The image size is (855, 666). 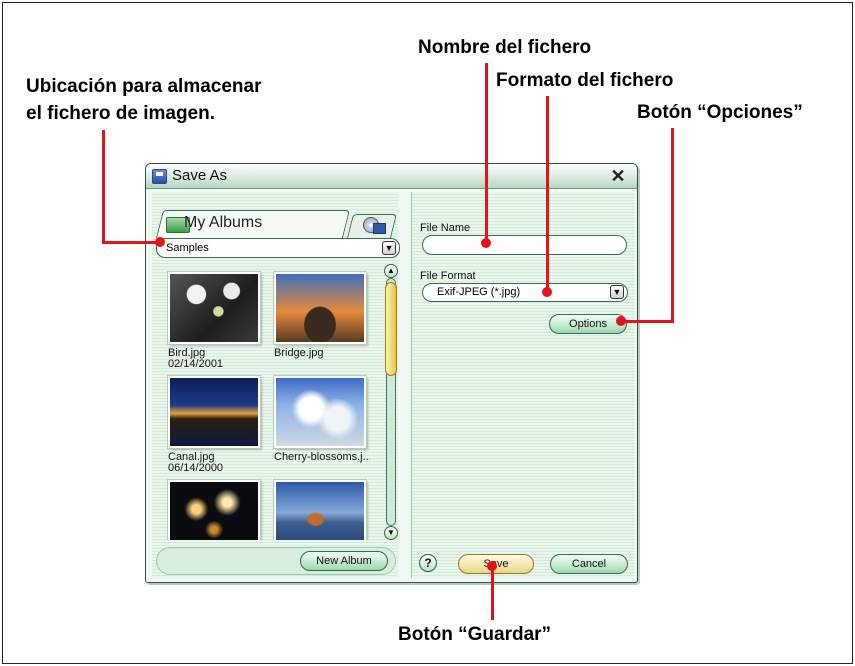 I want to click on scroll-down-icon: ▼, so click(x=391, y=533).